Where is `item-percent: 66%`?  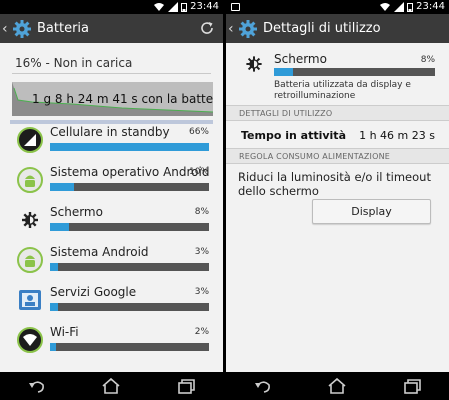 item-percent: 66% is located at coordinates (198, 132).